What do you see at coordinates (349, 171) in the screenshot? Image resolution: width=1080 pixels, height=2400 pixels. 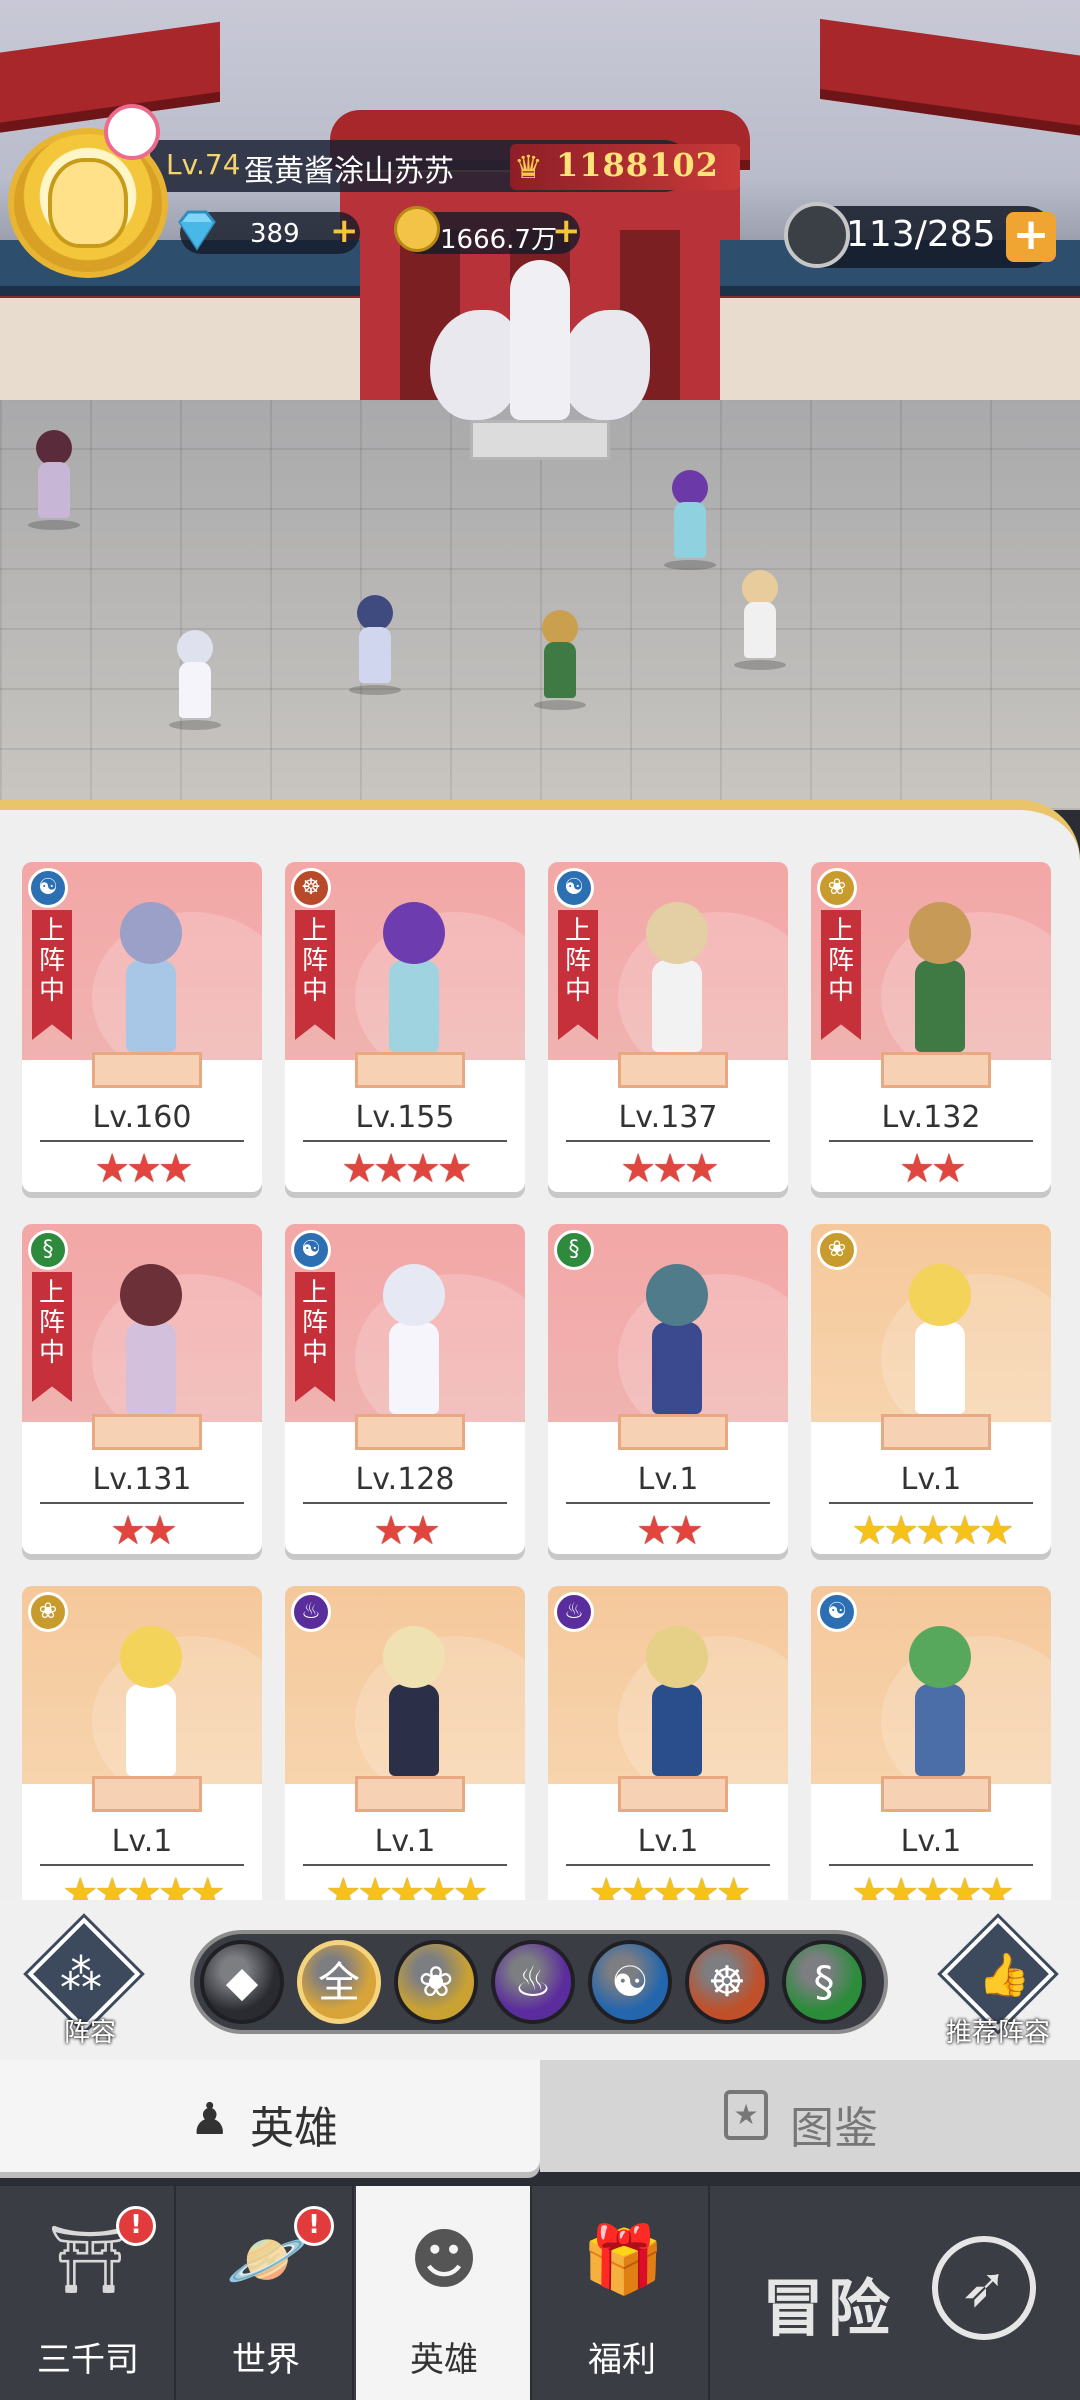 I see `player-name: 蛋黄酱涂山苏苏` at bounding box center [349, 171].